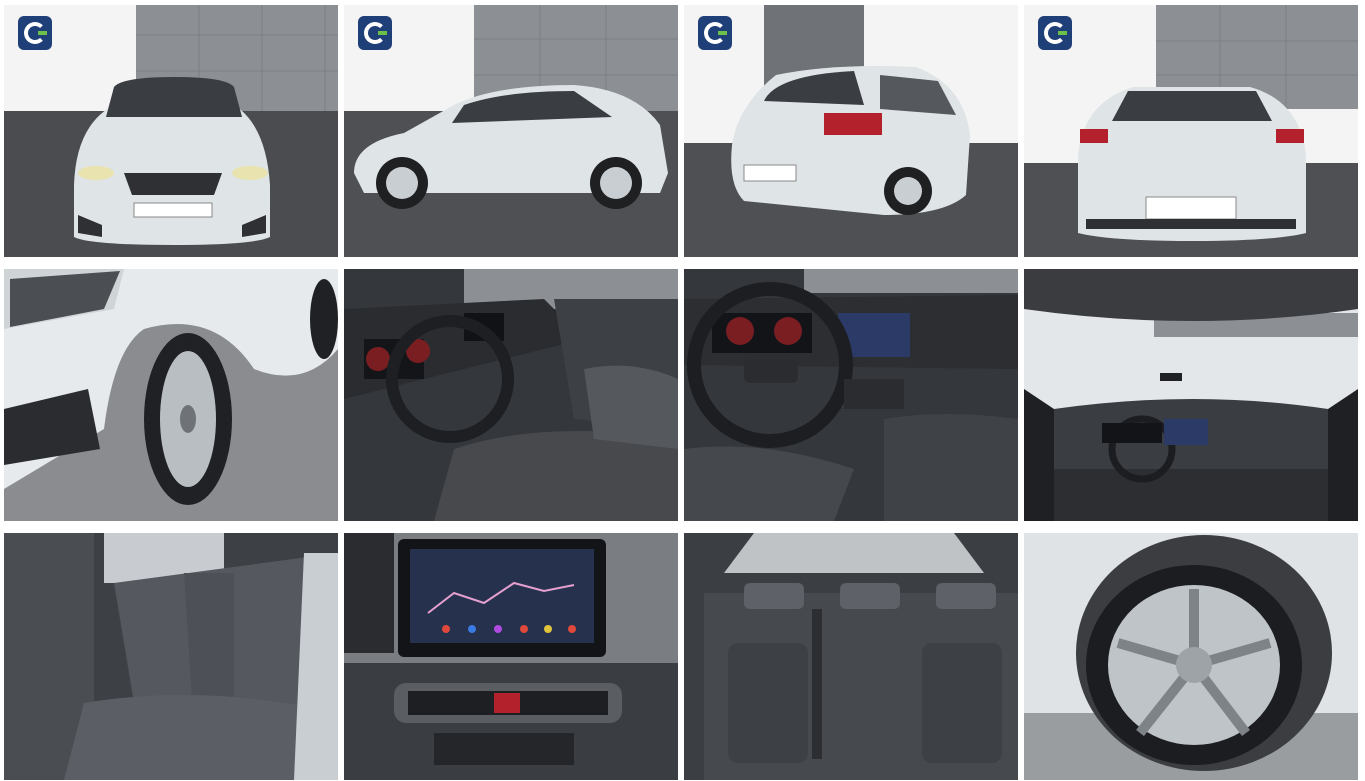 This screenshot has width=1365, height=781. Describe the element at coordinates (511, 395) in the screenshot. I see `photo-dashboard-driver-door` at that location.